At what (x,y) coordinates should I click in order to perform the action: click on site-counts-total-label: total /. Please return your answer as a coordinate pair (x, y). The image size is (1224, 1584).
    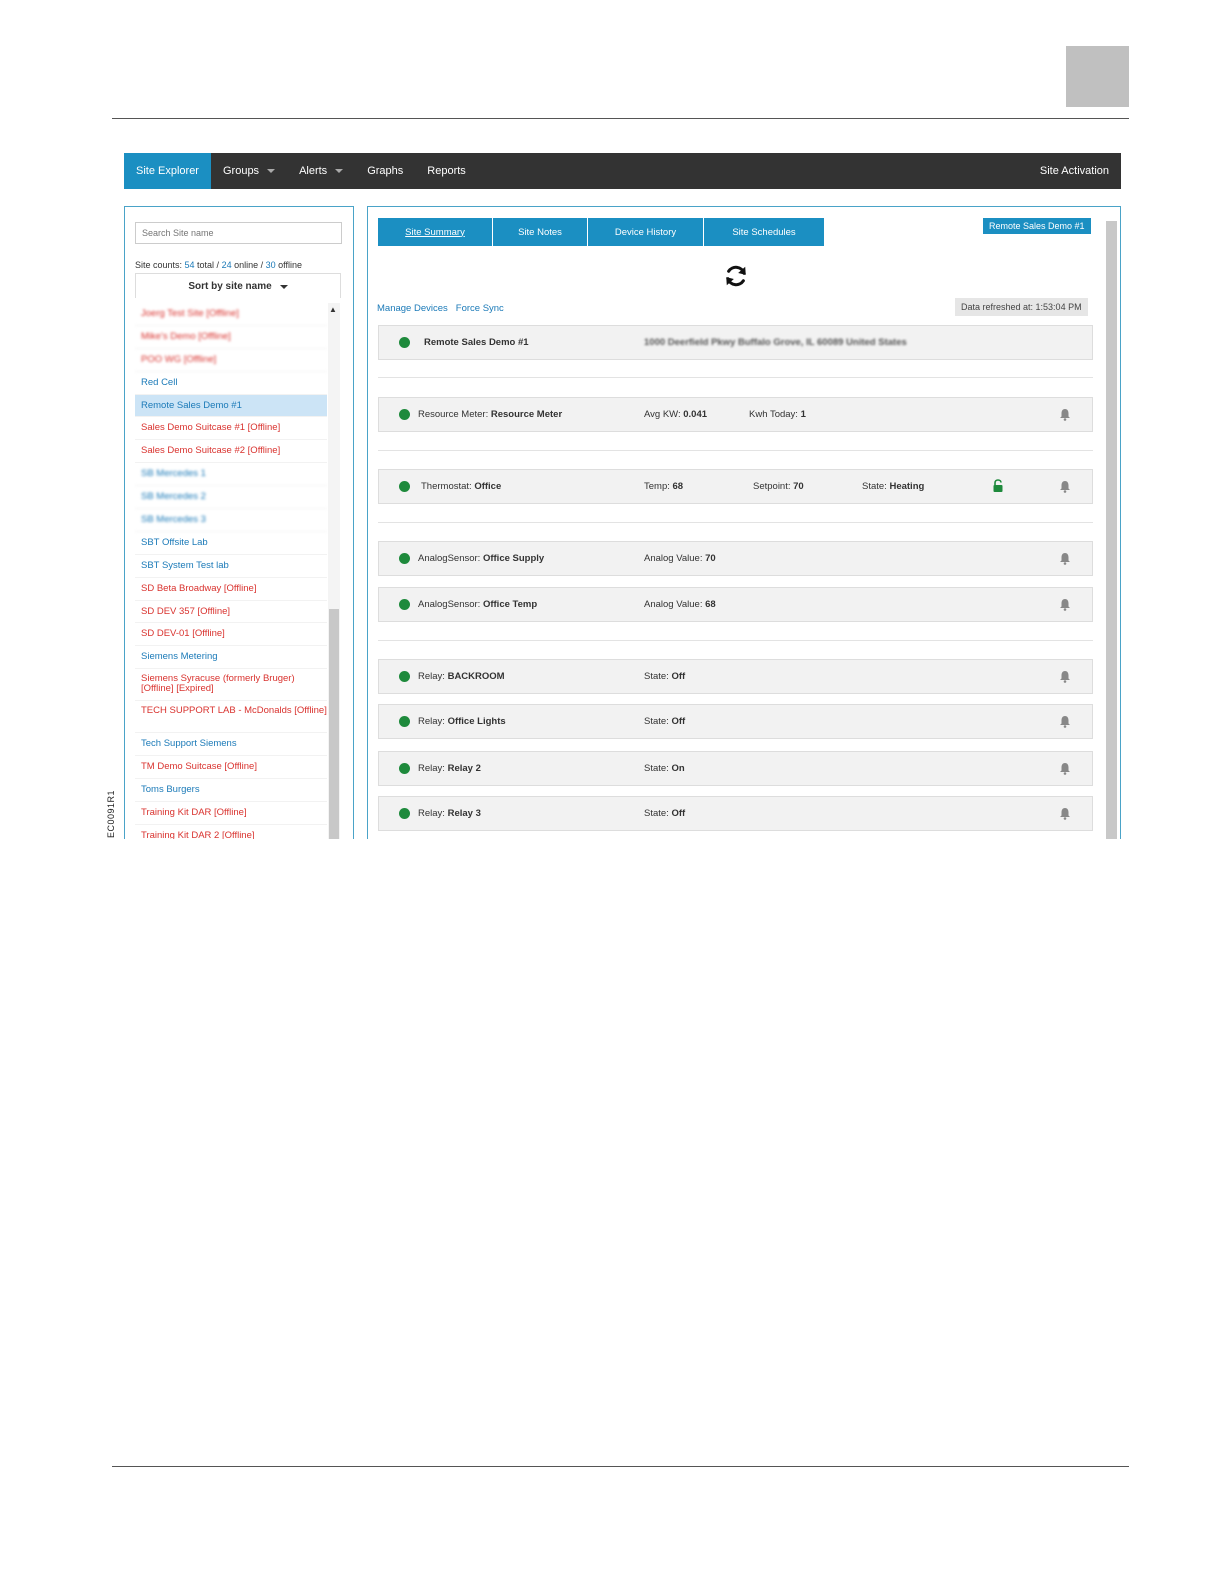
    Looking at the image, I should click on (208, 265).